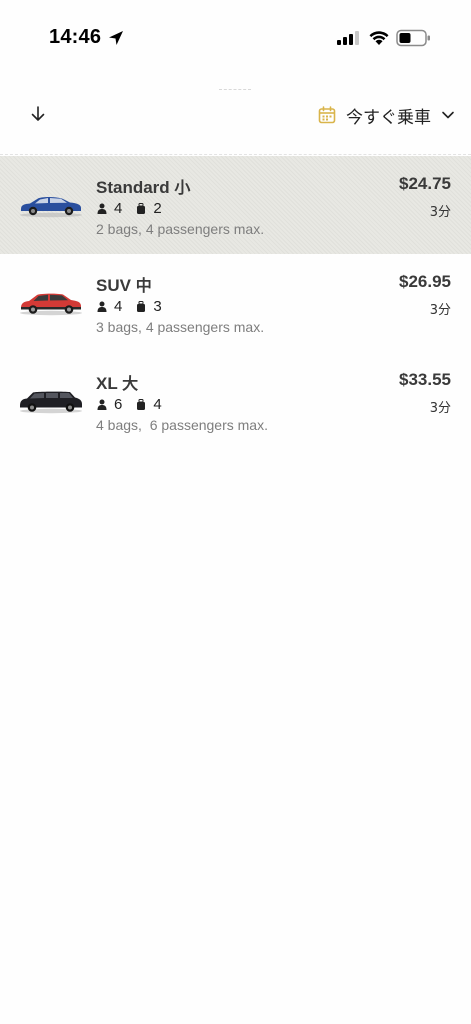  What do you see at coordinates (235, 116) in the screenshot?
I see `header-bar: 今すぐ乗車` at bounding box center [235, 116].